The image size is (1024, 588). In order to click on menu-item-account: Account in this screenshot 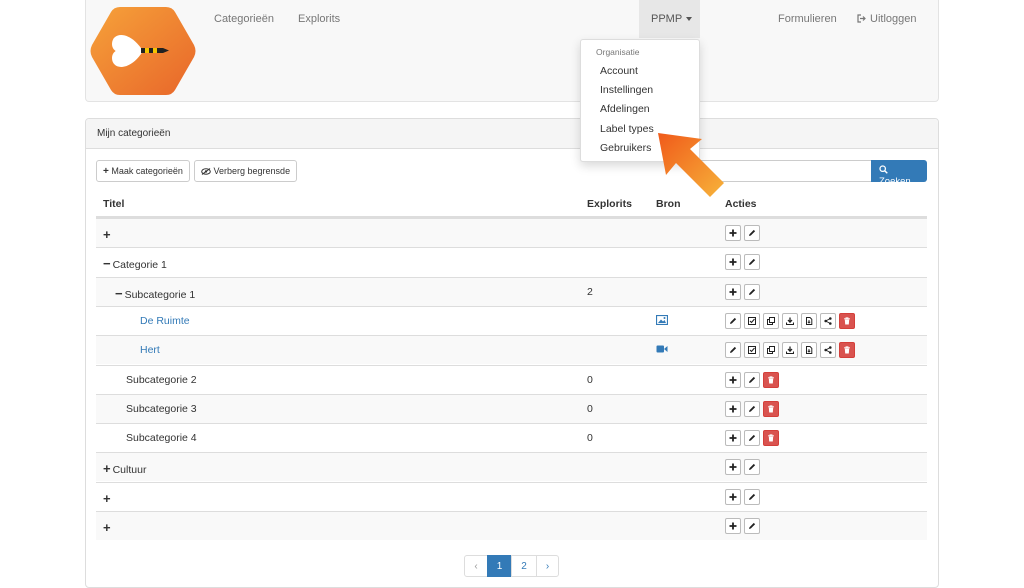, I will do `click(619, 71)`.